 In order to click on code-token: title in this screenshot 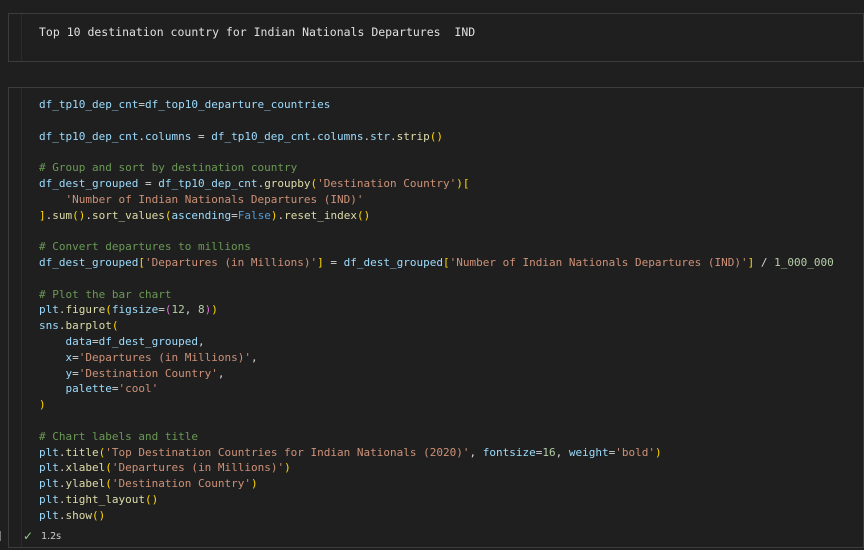, I will do `click(82, 452)`.